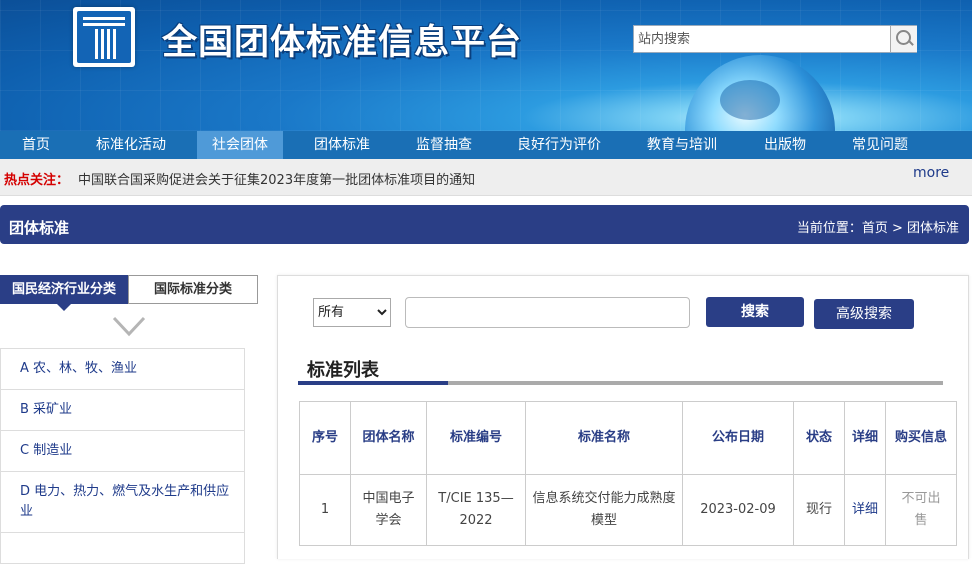  What do you see at coordinates (819, 438) in the screenshot?
I see `col-header-status: 状态` at bounding box center [819, 438].